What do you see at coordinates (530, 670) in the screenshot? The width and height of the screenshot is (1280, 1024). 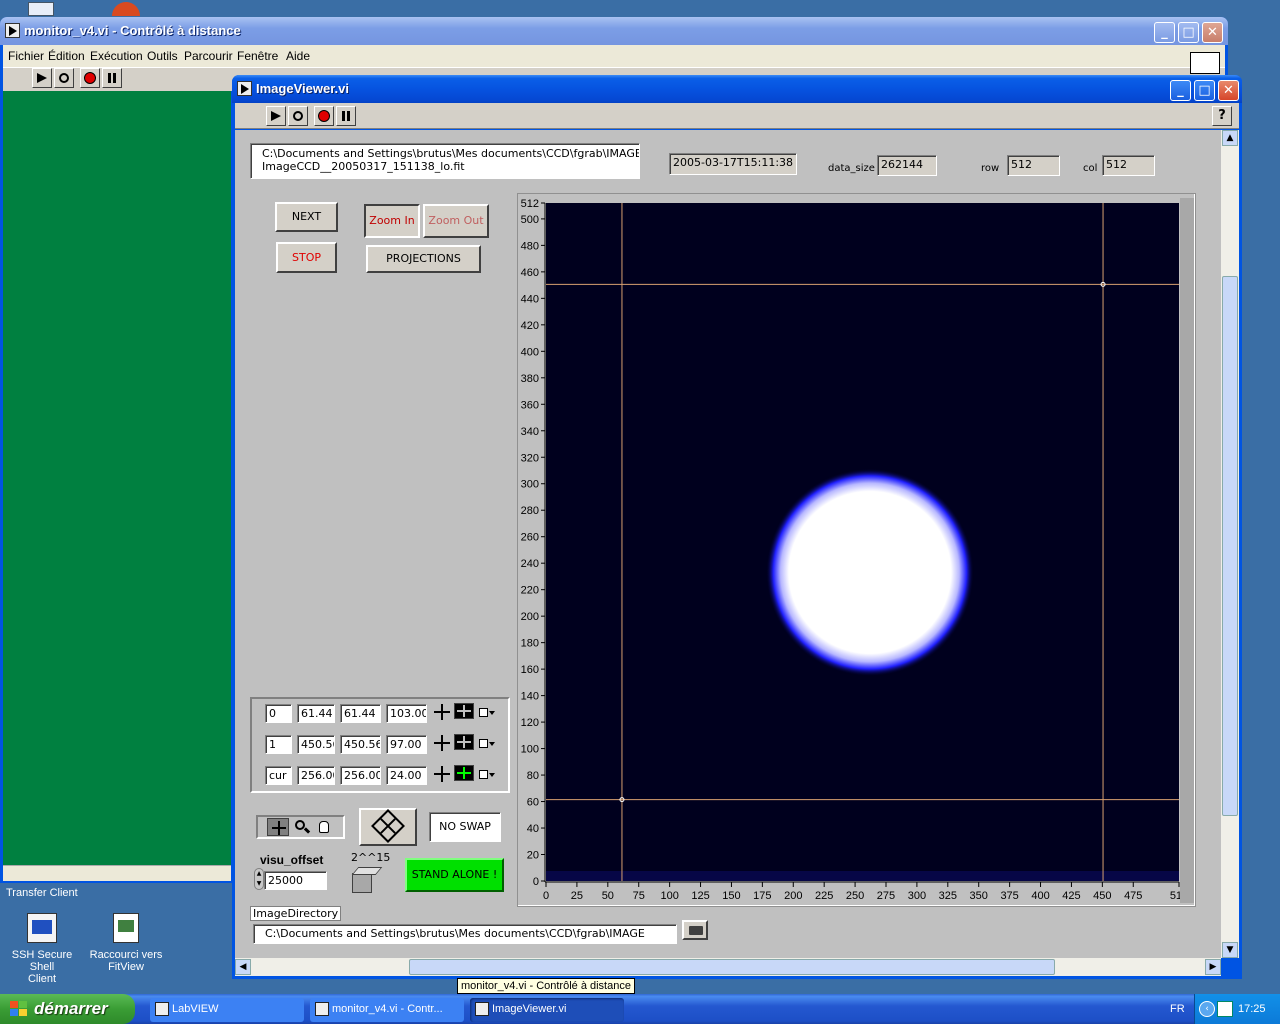 I see `y-tick-label: 160` at bounding box center [530, 670].